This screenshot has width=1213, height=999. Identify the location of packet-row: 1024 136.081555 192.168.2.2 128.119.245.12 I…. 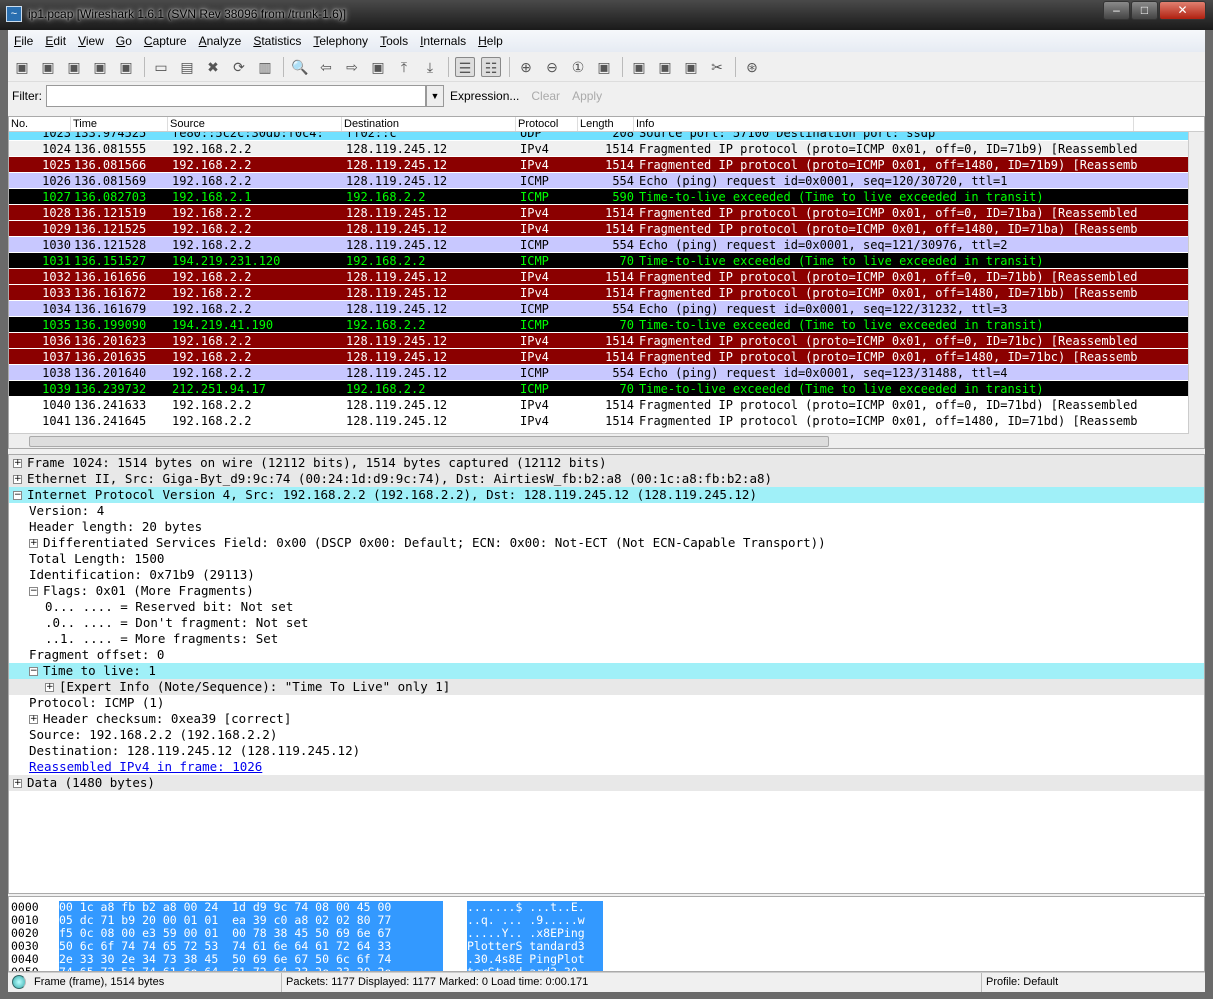
(606, 149).